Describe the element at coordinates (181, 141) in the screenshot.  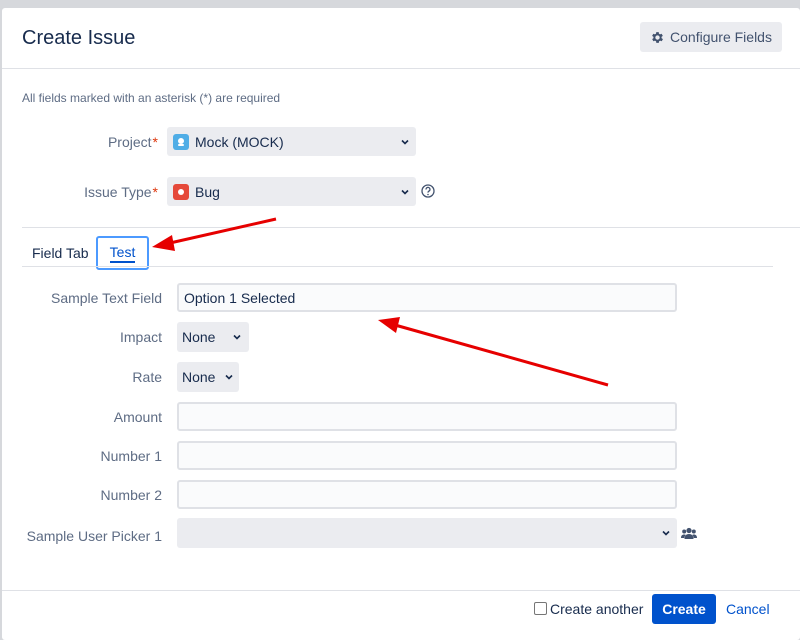
I see `project-avatar-icon` at that location.